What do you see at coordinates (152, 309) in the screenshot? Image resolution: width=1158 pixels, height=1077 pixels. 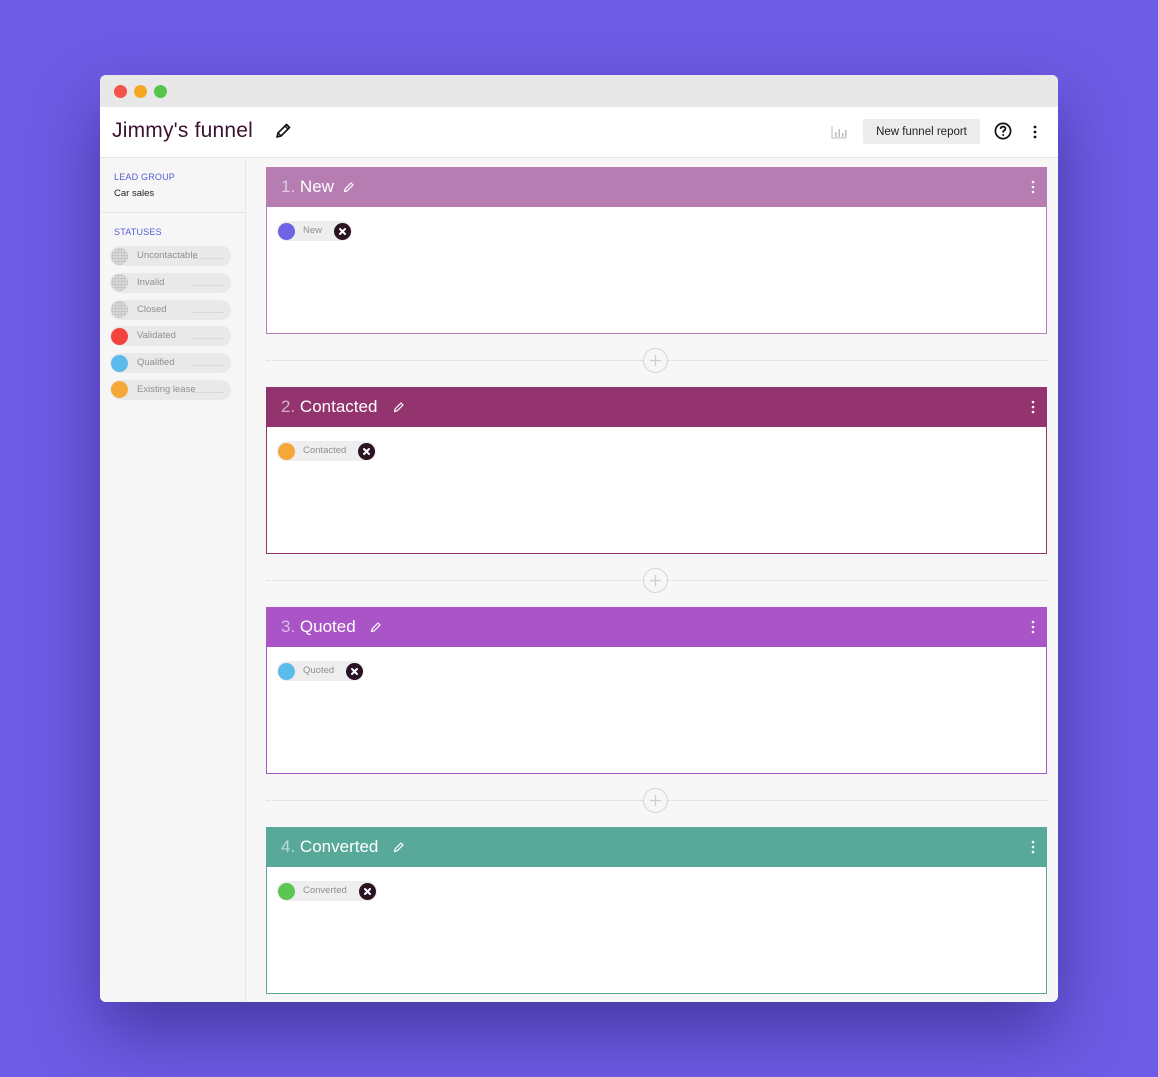 I see `status-label: Closed` at bounding box center [152, 309].